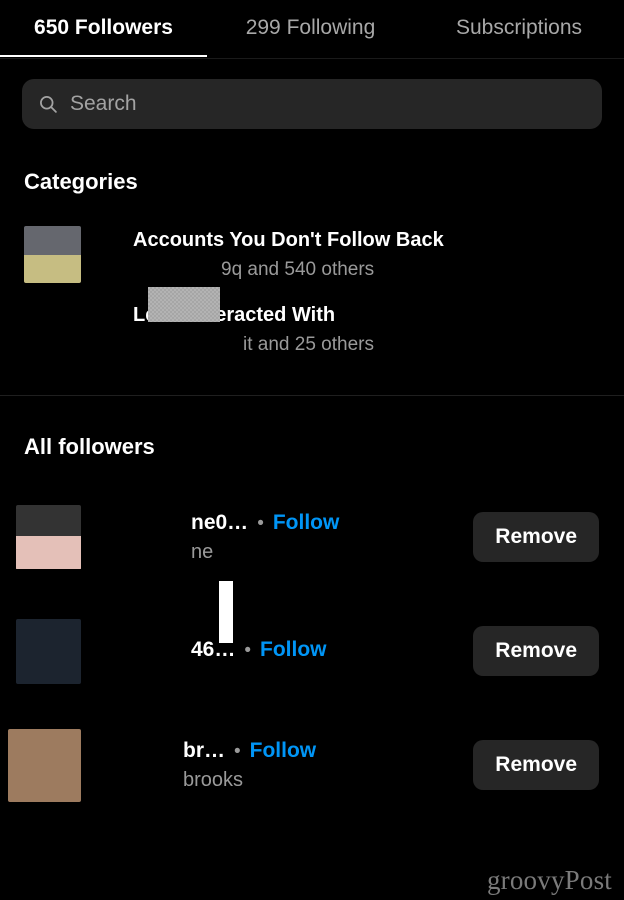 The image size is (624, 900). I want to click on follower-username-line: br… • Follow, so click(328, 751).